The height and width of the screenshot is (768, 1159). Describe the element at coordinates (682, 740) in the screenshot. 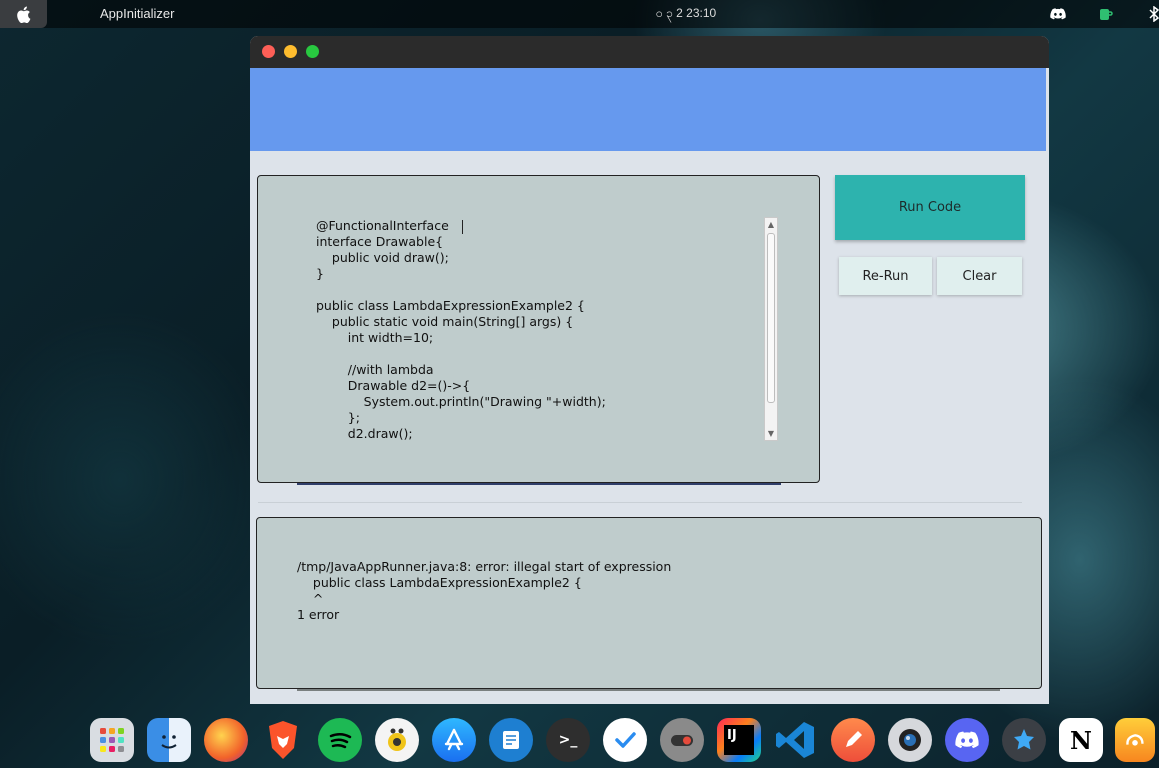

I see `toggle-app-icon` at that location.